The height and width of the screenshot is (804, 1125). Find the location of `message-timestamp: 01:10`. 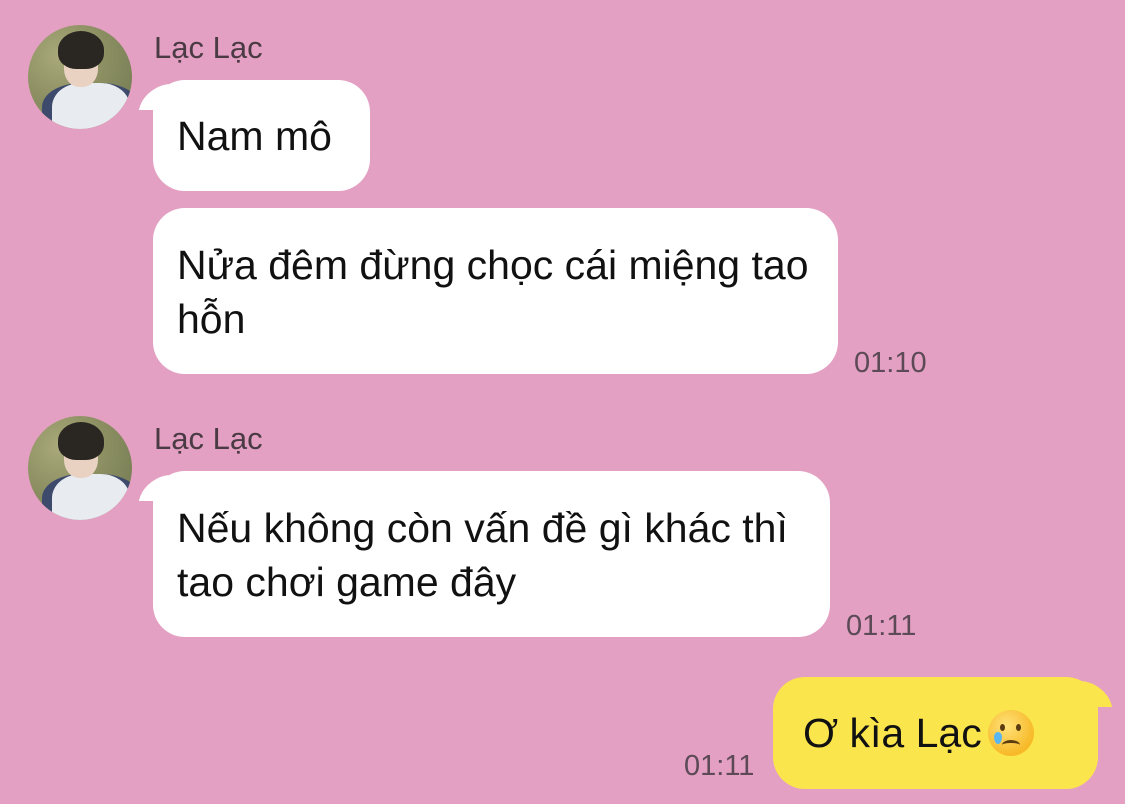

message-timestamp: 01:10 is located at coordinates (890, 363).